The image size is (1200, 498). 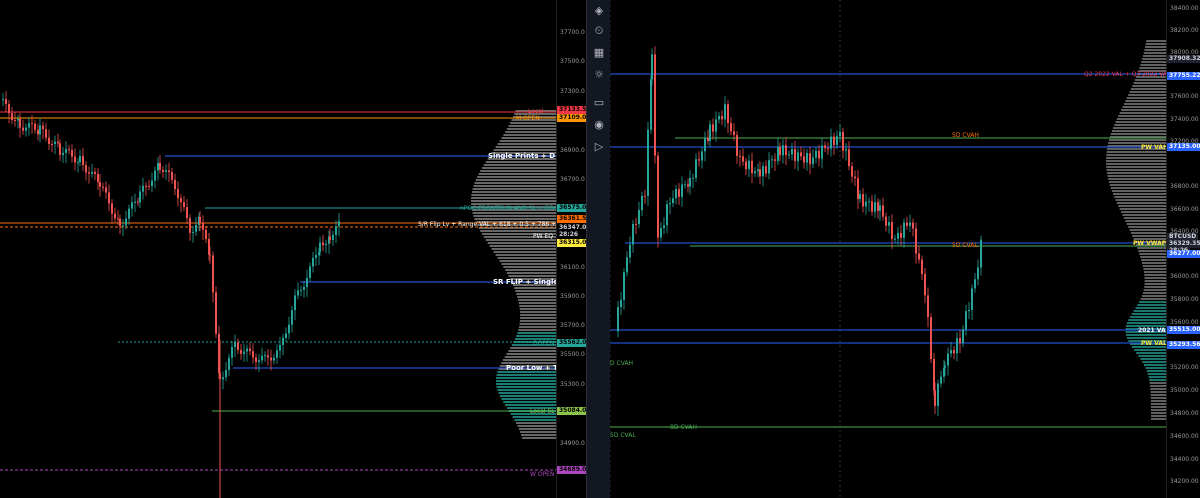 What do you see at coordinates (572, 411) in the screenshot?
I see `price-label-tag: 35084.0` at bounding box center [572, 411].